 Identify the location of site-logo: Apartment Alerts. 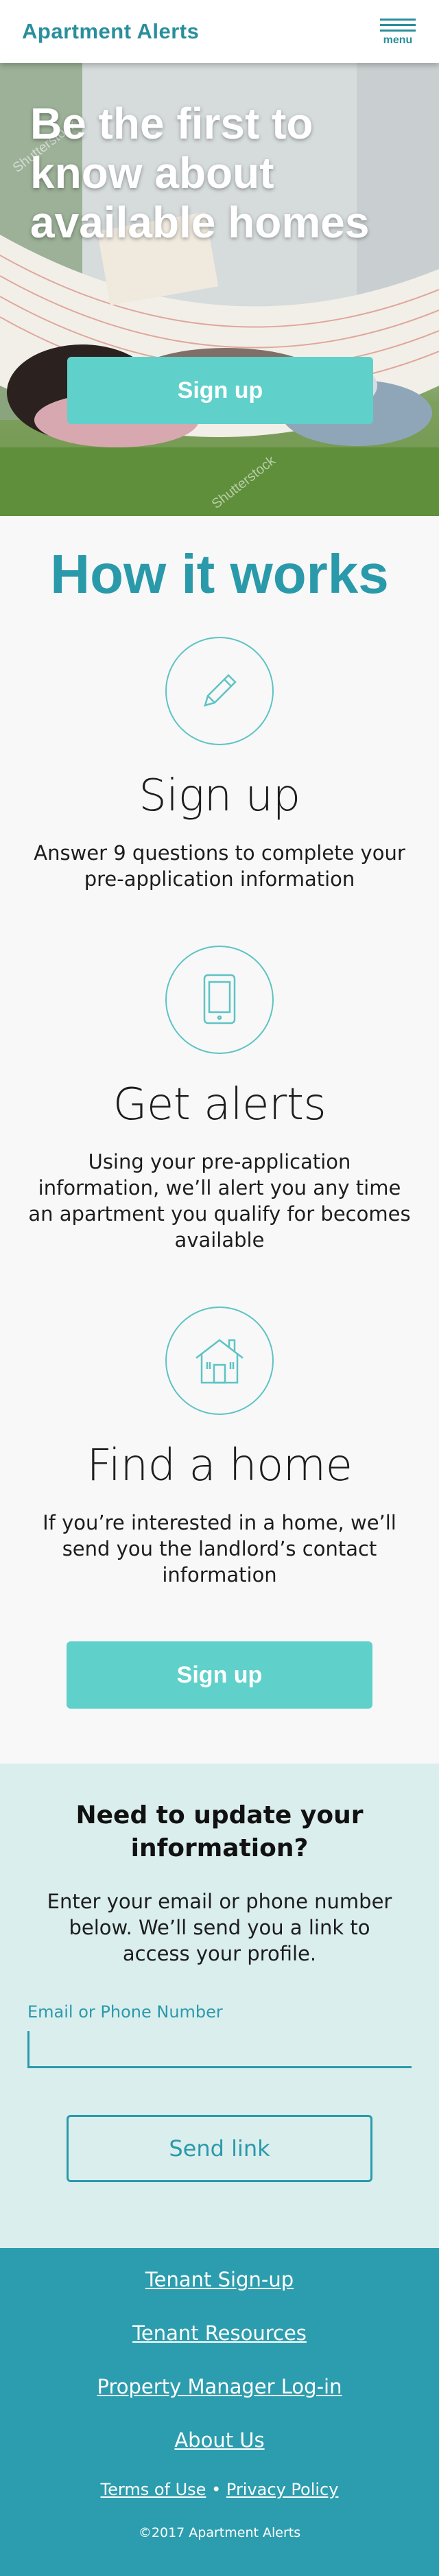
(110, 31).